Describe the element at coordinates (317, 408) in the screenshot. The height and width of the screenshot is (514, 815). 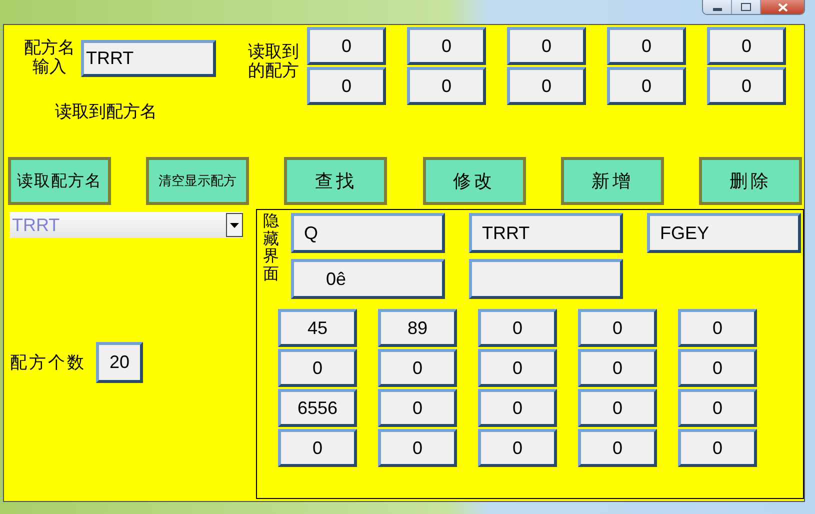
I see `value-field: 6556` at that location.